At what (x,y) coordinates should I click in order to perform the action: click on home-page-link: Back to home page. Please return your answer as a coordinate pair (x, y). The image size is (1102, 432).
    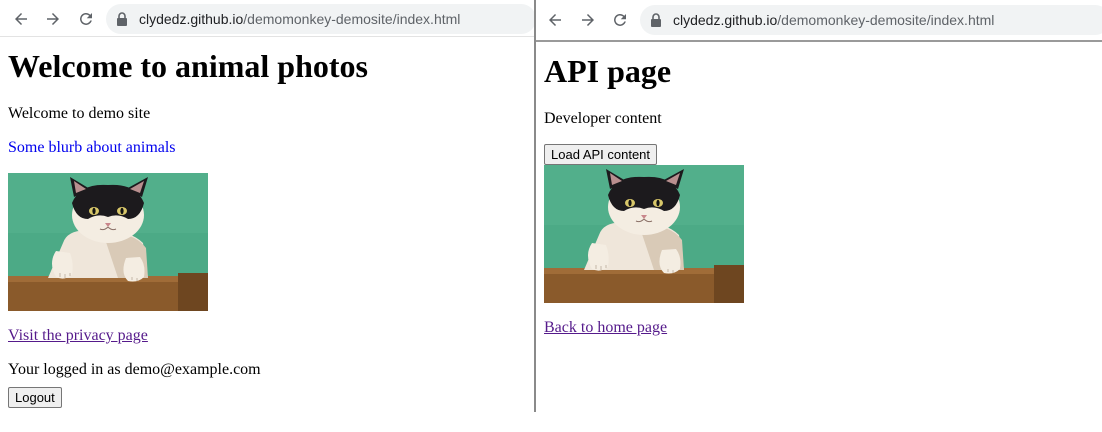
    Looking at the image, I should click on (605, 327).